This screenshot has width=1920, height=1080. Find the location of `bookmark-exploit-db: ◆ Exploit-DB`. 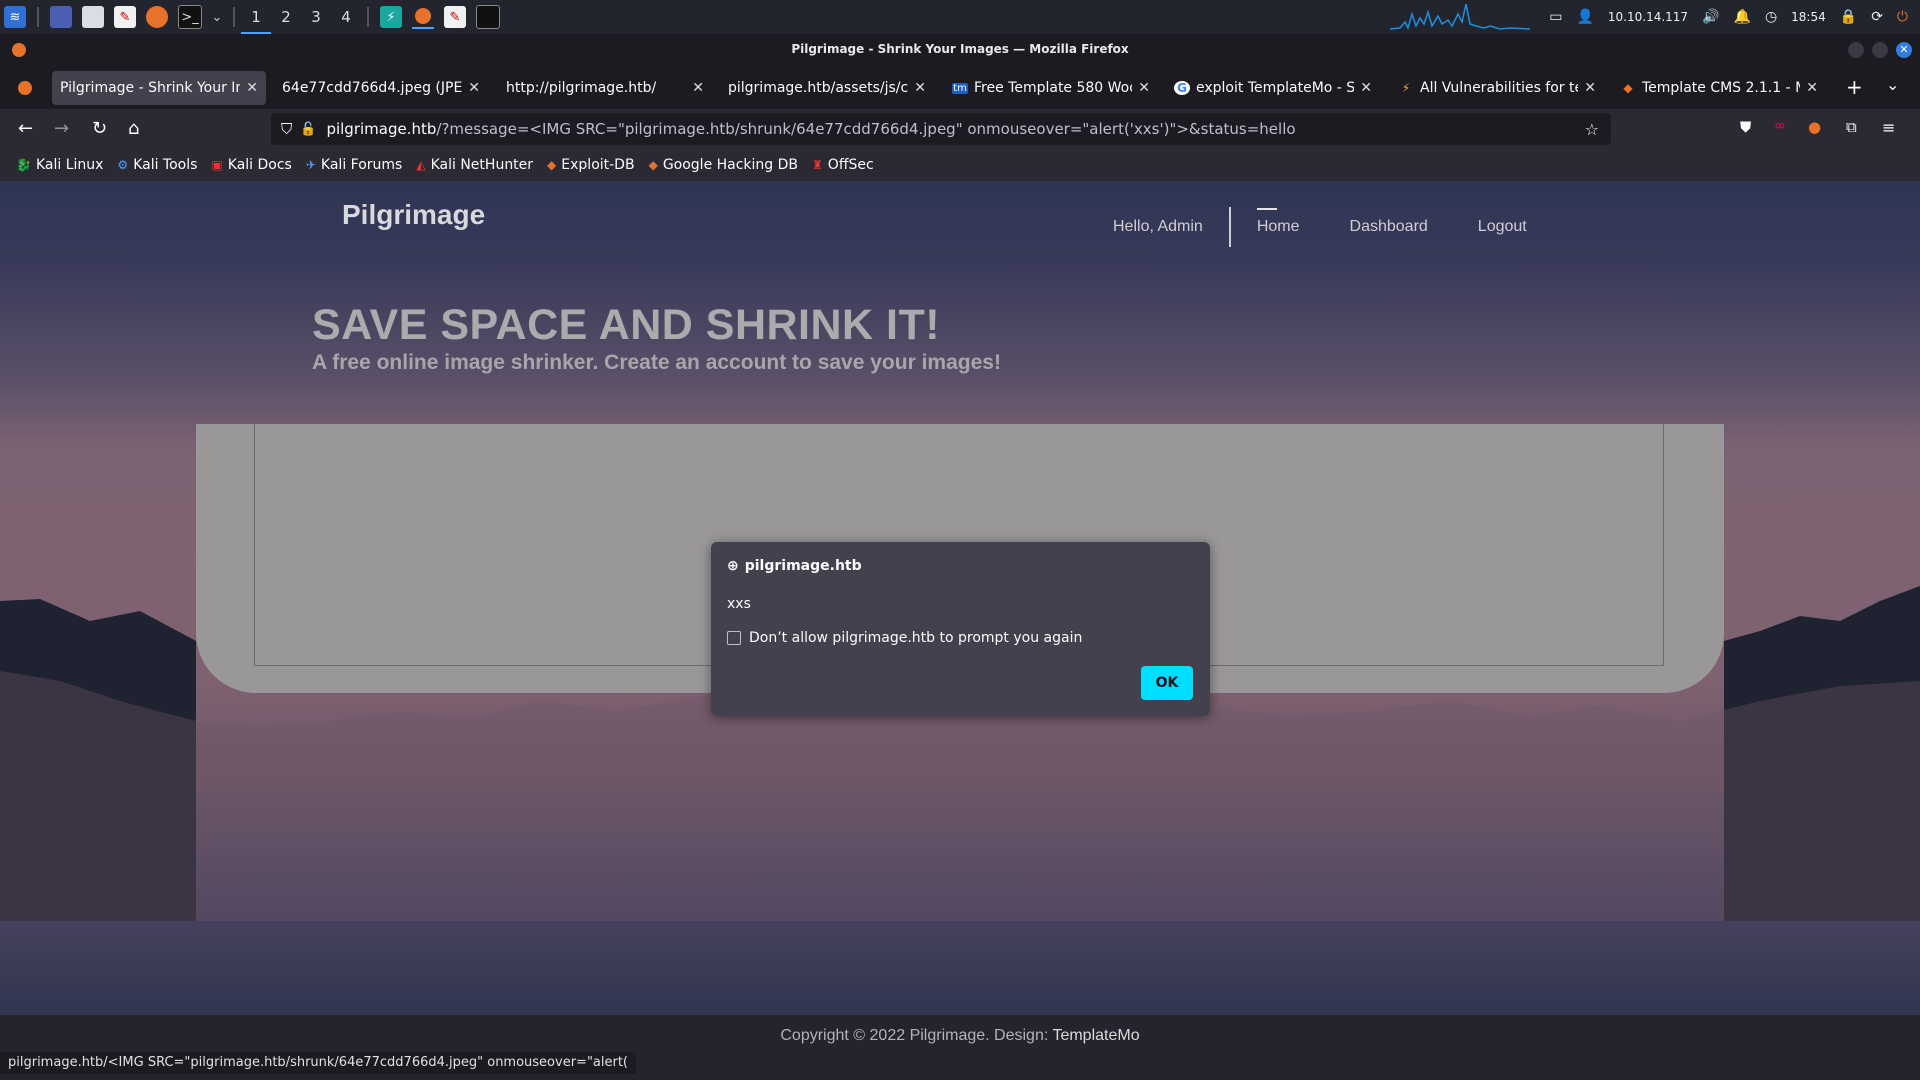

bookmark-exploit-db: ◆ Exploit-DB is located at coordinates (591, 165).